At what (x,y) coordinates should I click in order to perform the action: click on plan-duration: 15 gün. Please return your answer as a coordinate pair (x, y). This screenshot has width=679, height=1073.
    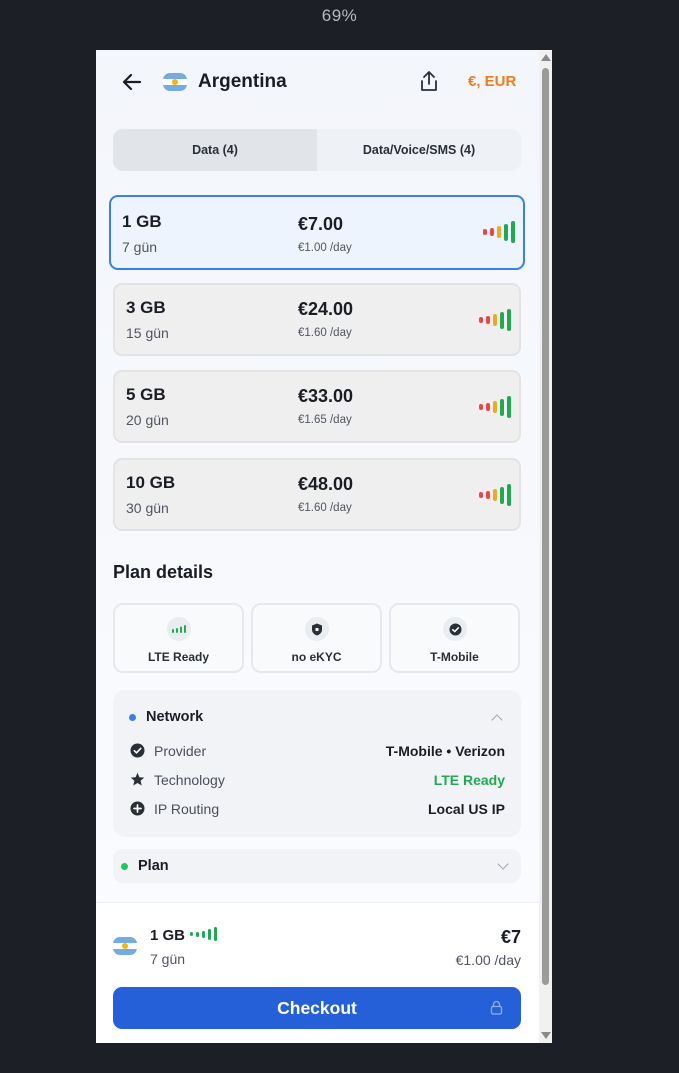
    Looking at the image, I should click on (147, 333).